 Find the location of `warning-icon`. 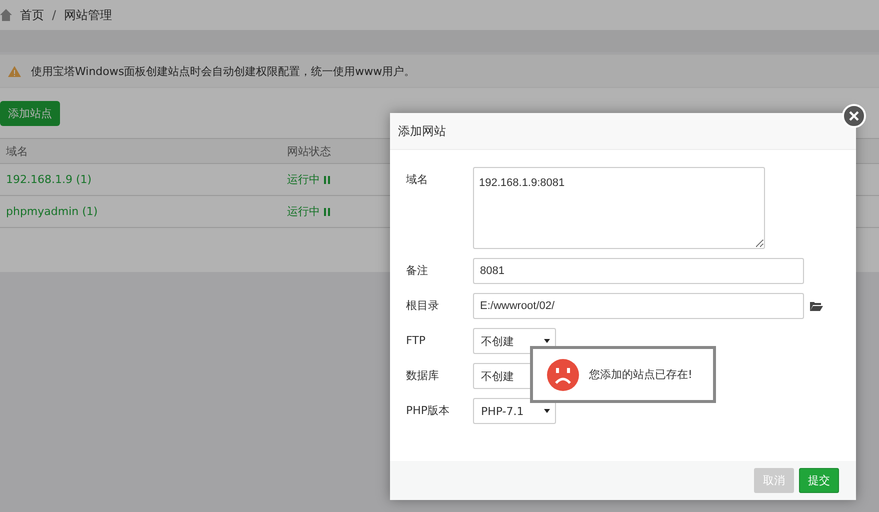

warning-icon is located at coordinates (14, 71).